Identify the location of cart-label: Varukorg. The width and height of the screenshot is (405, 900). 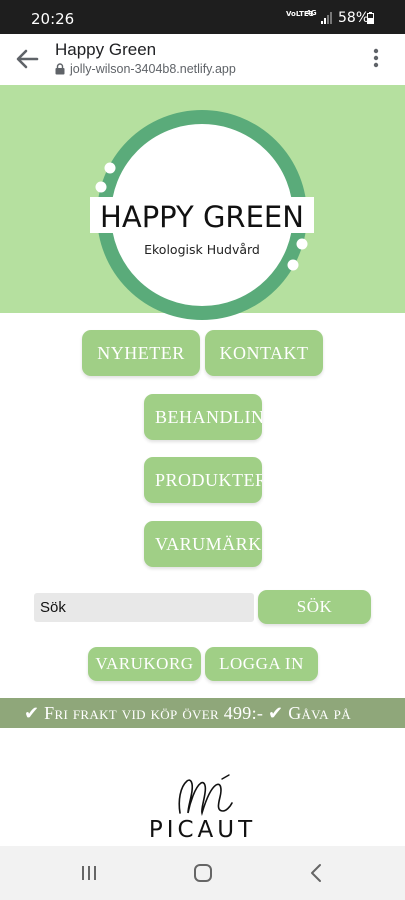
(144, 663).